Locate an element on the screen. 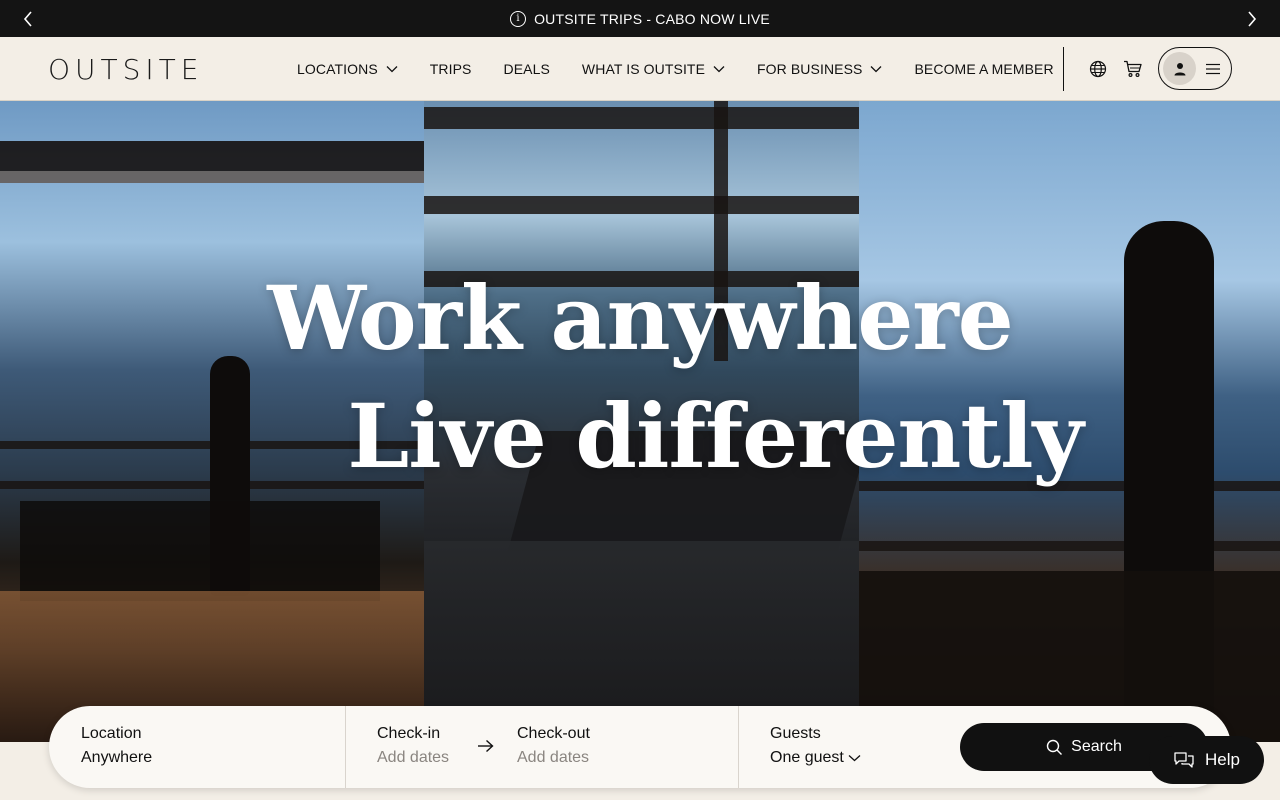 Image resolution: width=1280 pixels, height=800 pixels. nav-for-business: FOR BUSINESS is located at coordinates (819, 69).